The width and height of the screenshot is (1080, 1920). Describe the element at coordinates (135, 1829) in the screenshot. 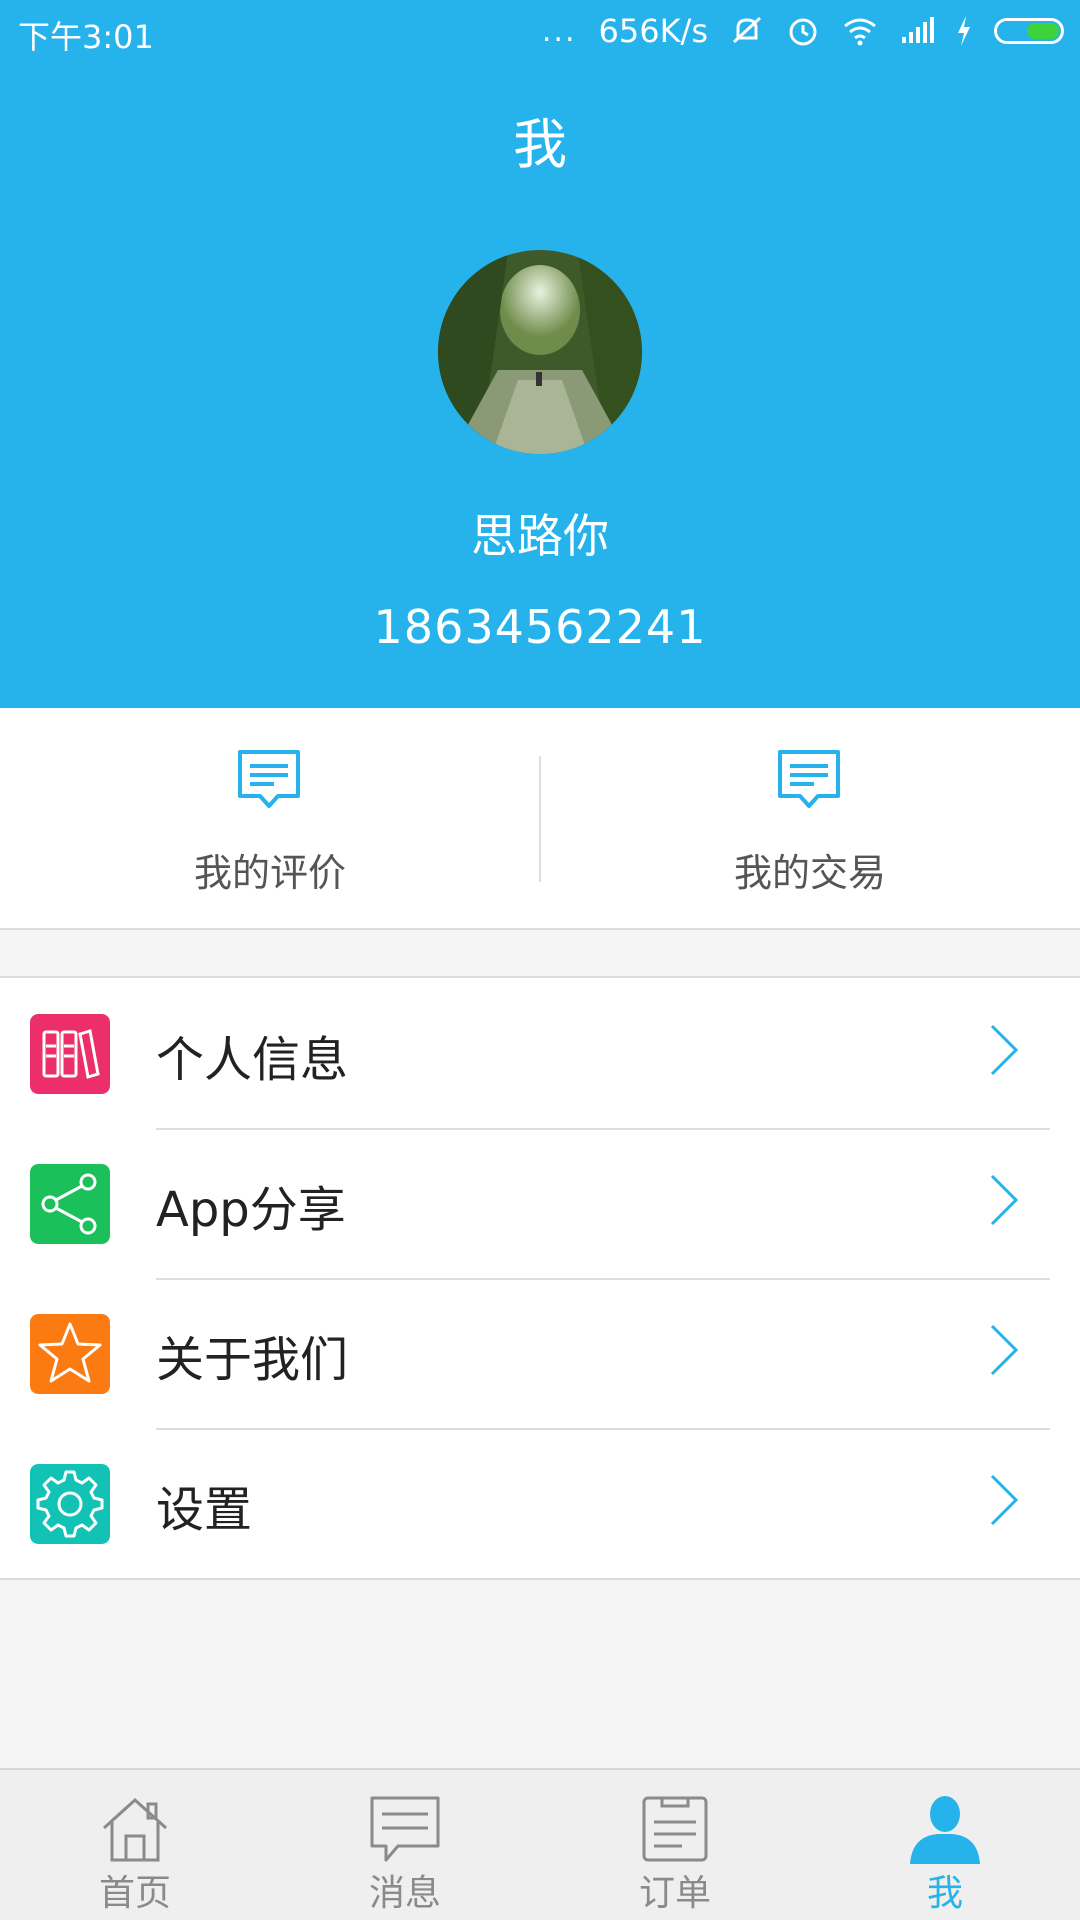

I see `home-icon` at that location.